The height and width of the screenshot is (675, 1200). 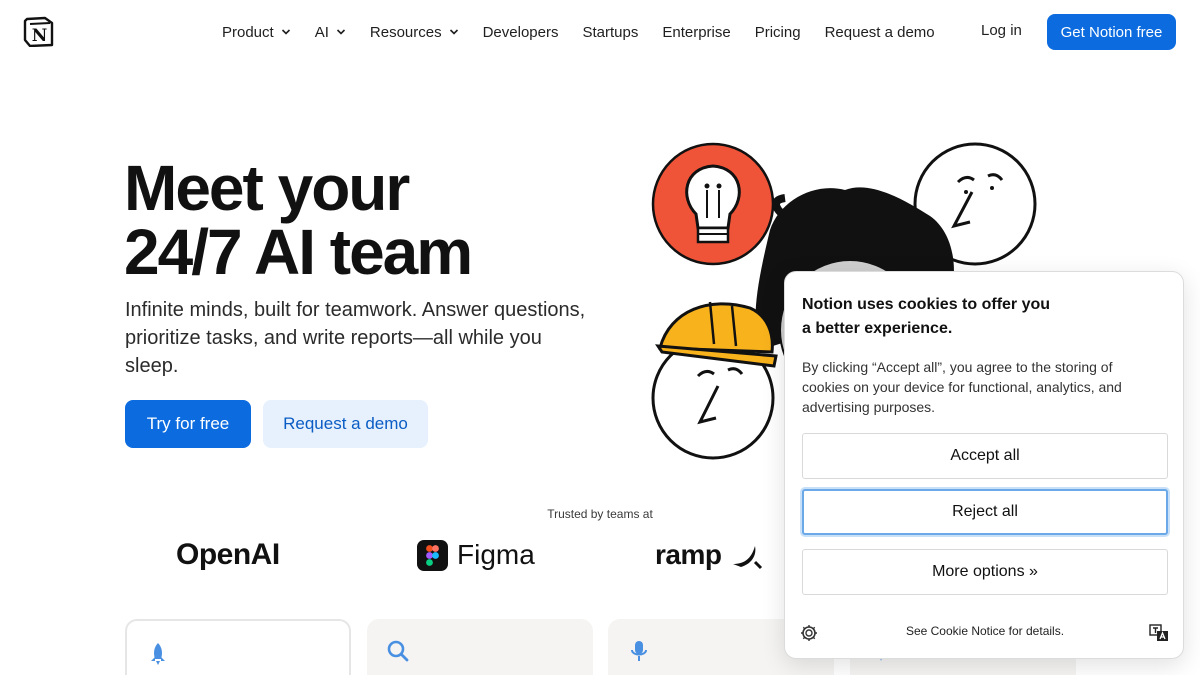 I want to click on ramp-logo: ramp, so click(x=709, y=555).